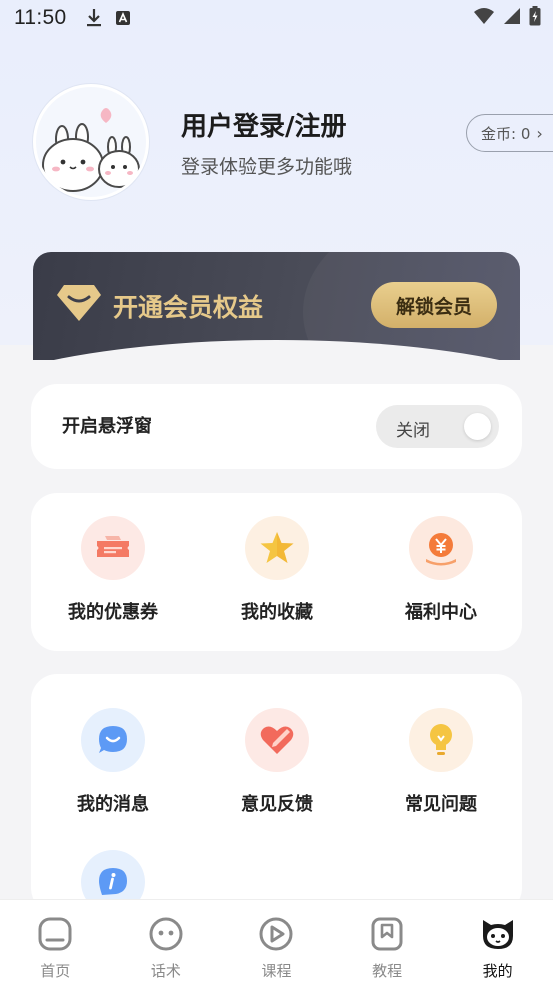 The image size is (553, 984). I want to click on floating-window-card: 开启悬浮窗 关闭, so click(276, 426).